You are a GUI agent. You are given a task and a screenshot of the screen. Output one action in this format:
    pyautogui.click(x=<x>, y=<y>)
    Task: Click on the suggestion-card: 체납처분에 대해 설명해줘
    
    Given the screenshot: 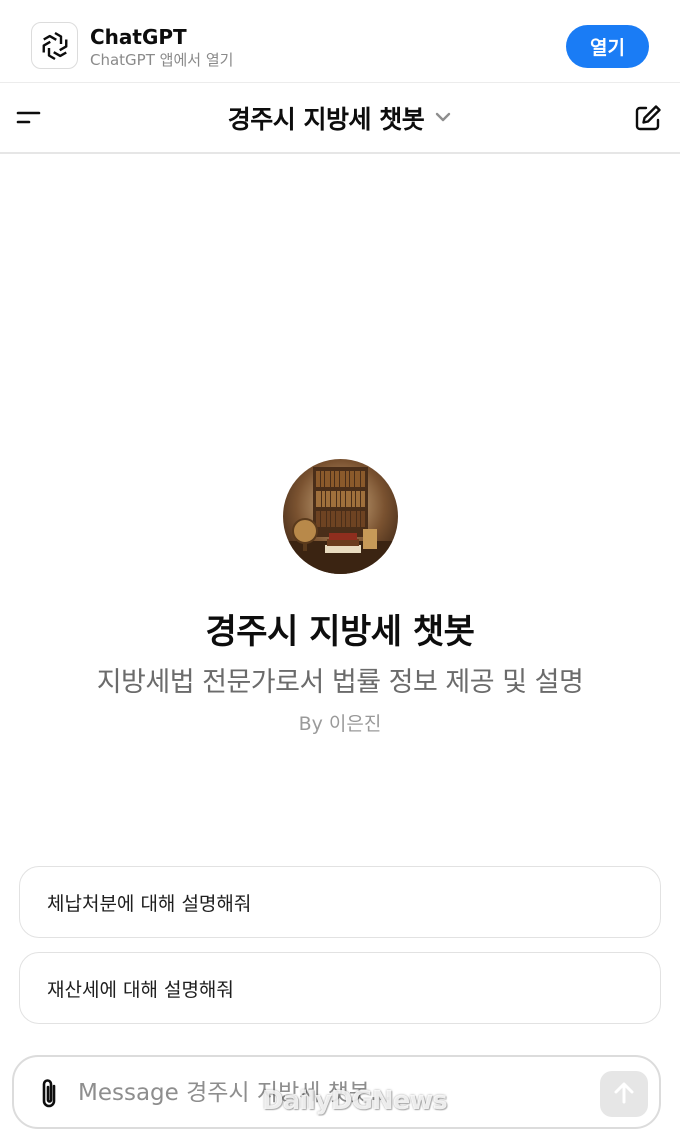 What is the action you would take?
    pyautogui.click(x=340, y=902)
    